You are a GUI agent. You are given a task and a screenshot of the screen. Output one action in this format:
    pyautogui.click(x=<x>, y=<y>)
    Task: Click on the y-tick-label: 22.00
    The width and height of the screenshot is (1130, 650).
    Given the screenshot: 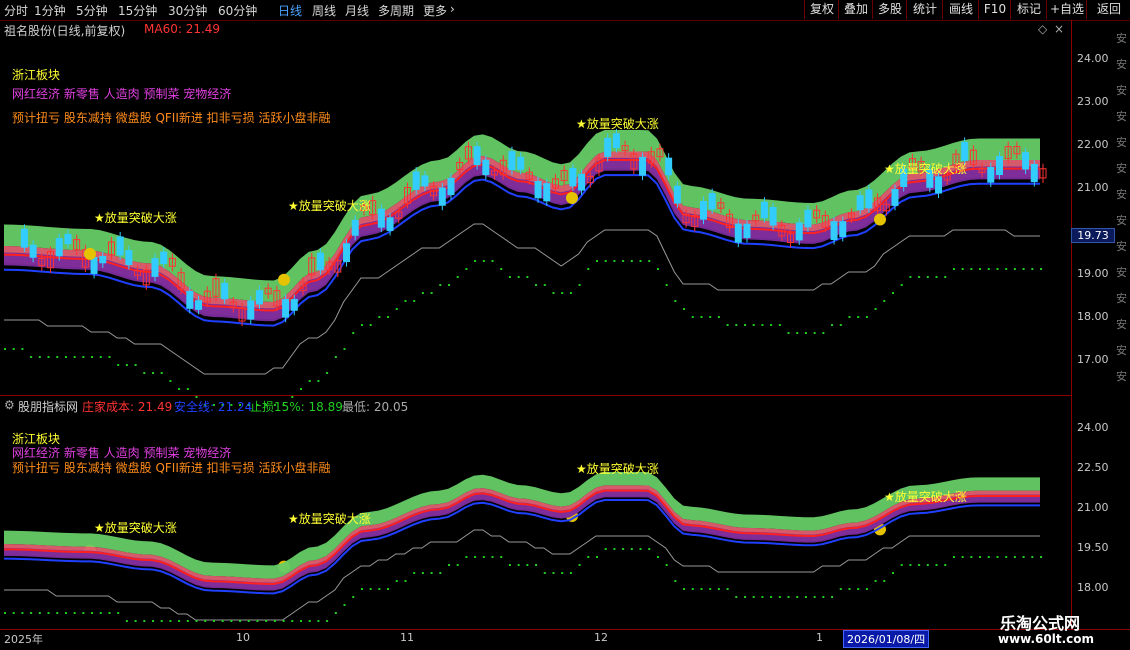 What is the action you would take?
    pyautogui.click(x=1093, y=144)
    